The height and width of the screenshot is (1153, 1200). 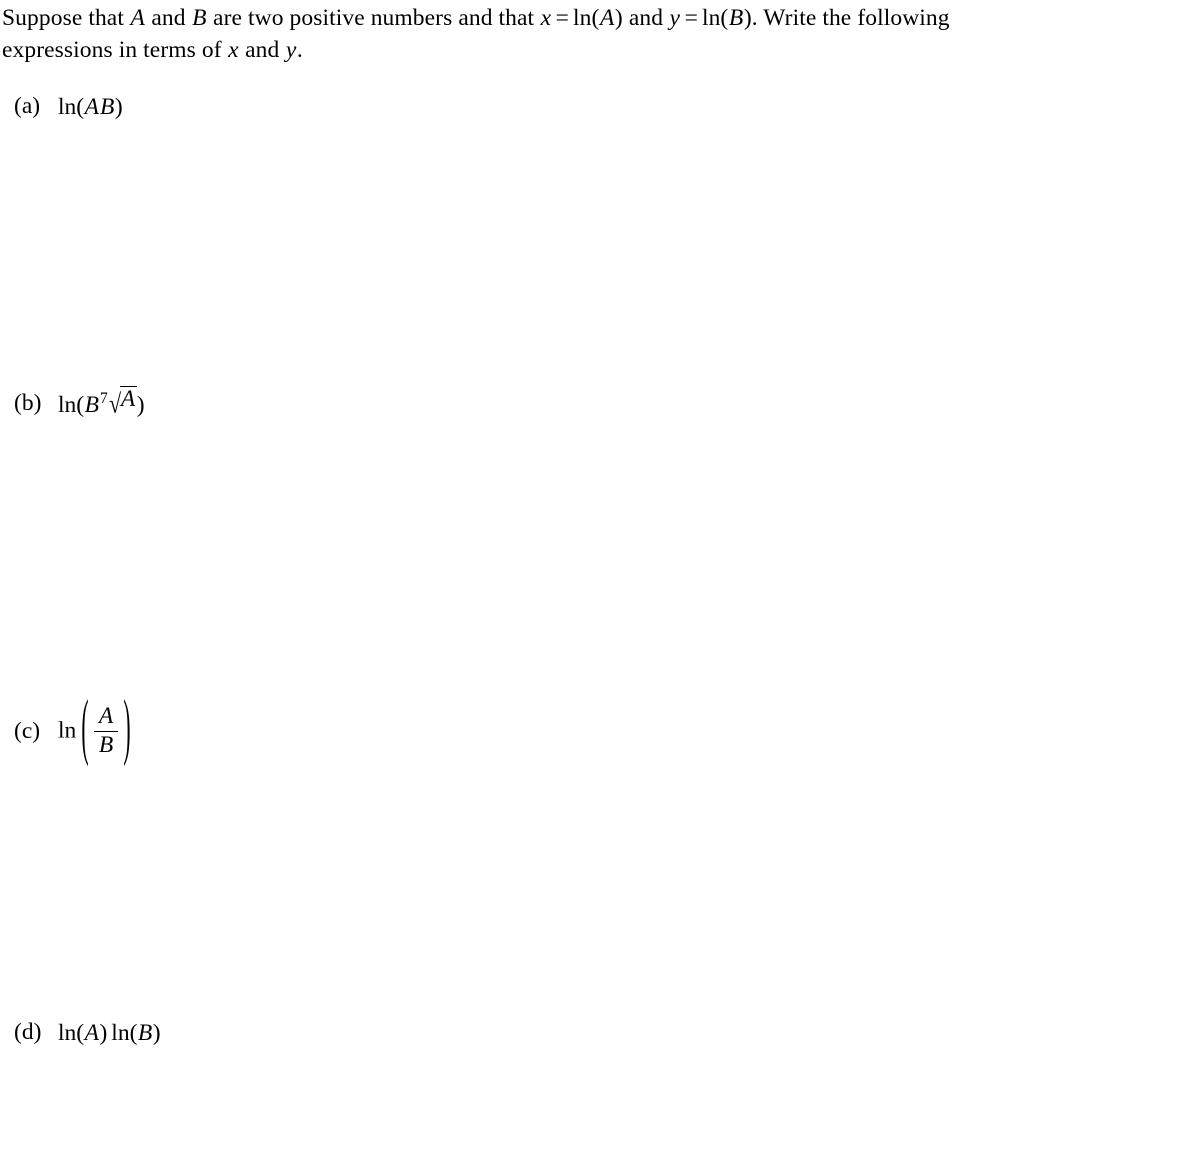 I want to click on item-expression-b: ln(B7√A), so click(x=101, y=402).